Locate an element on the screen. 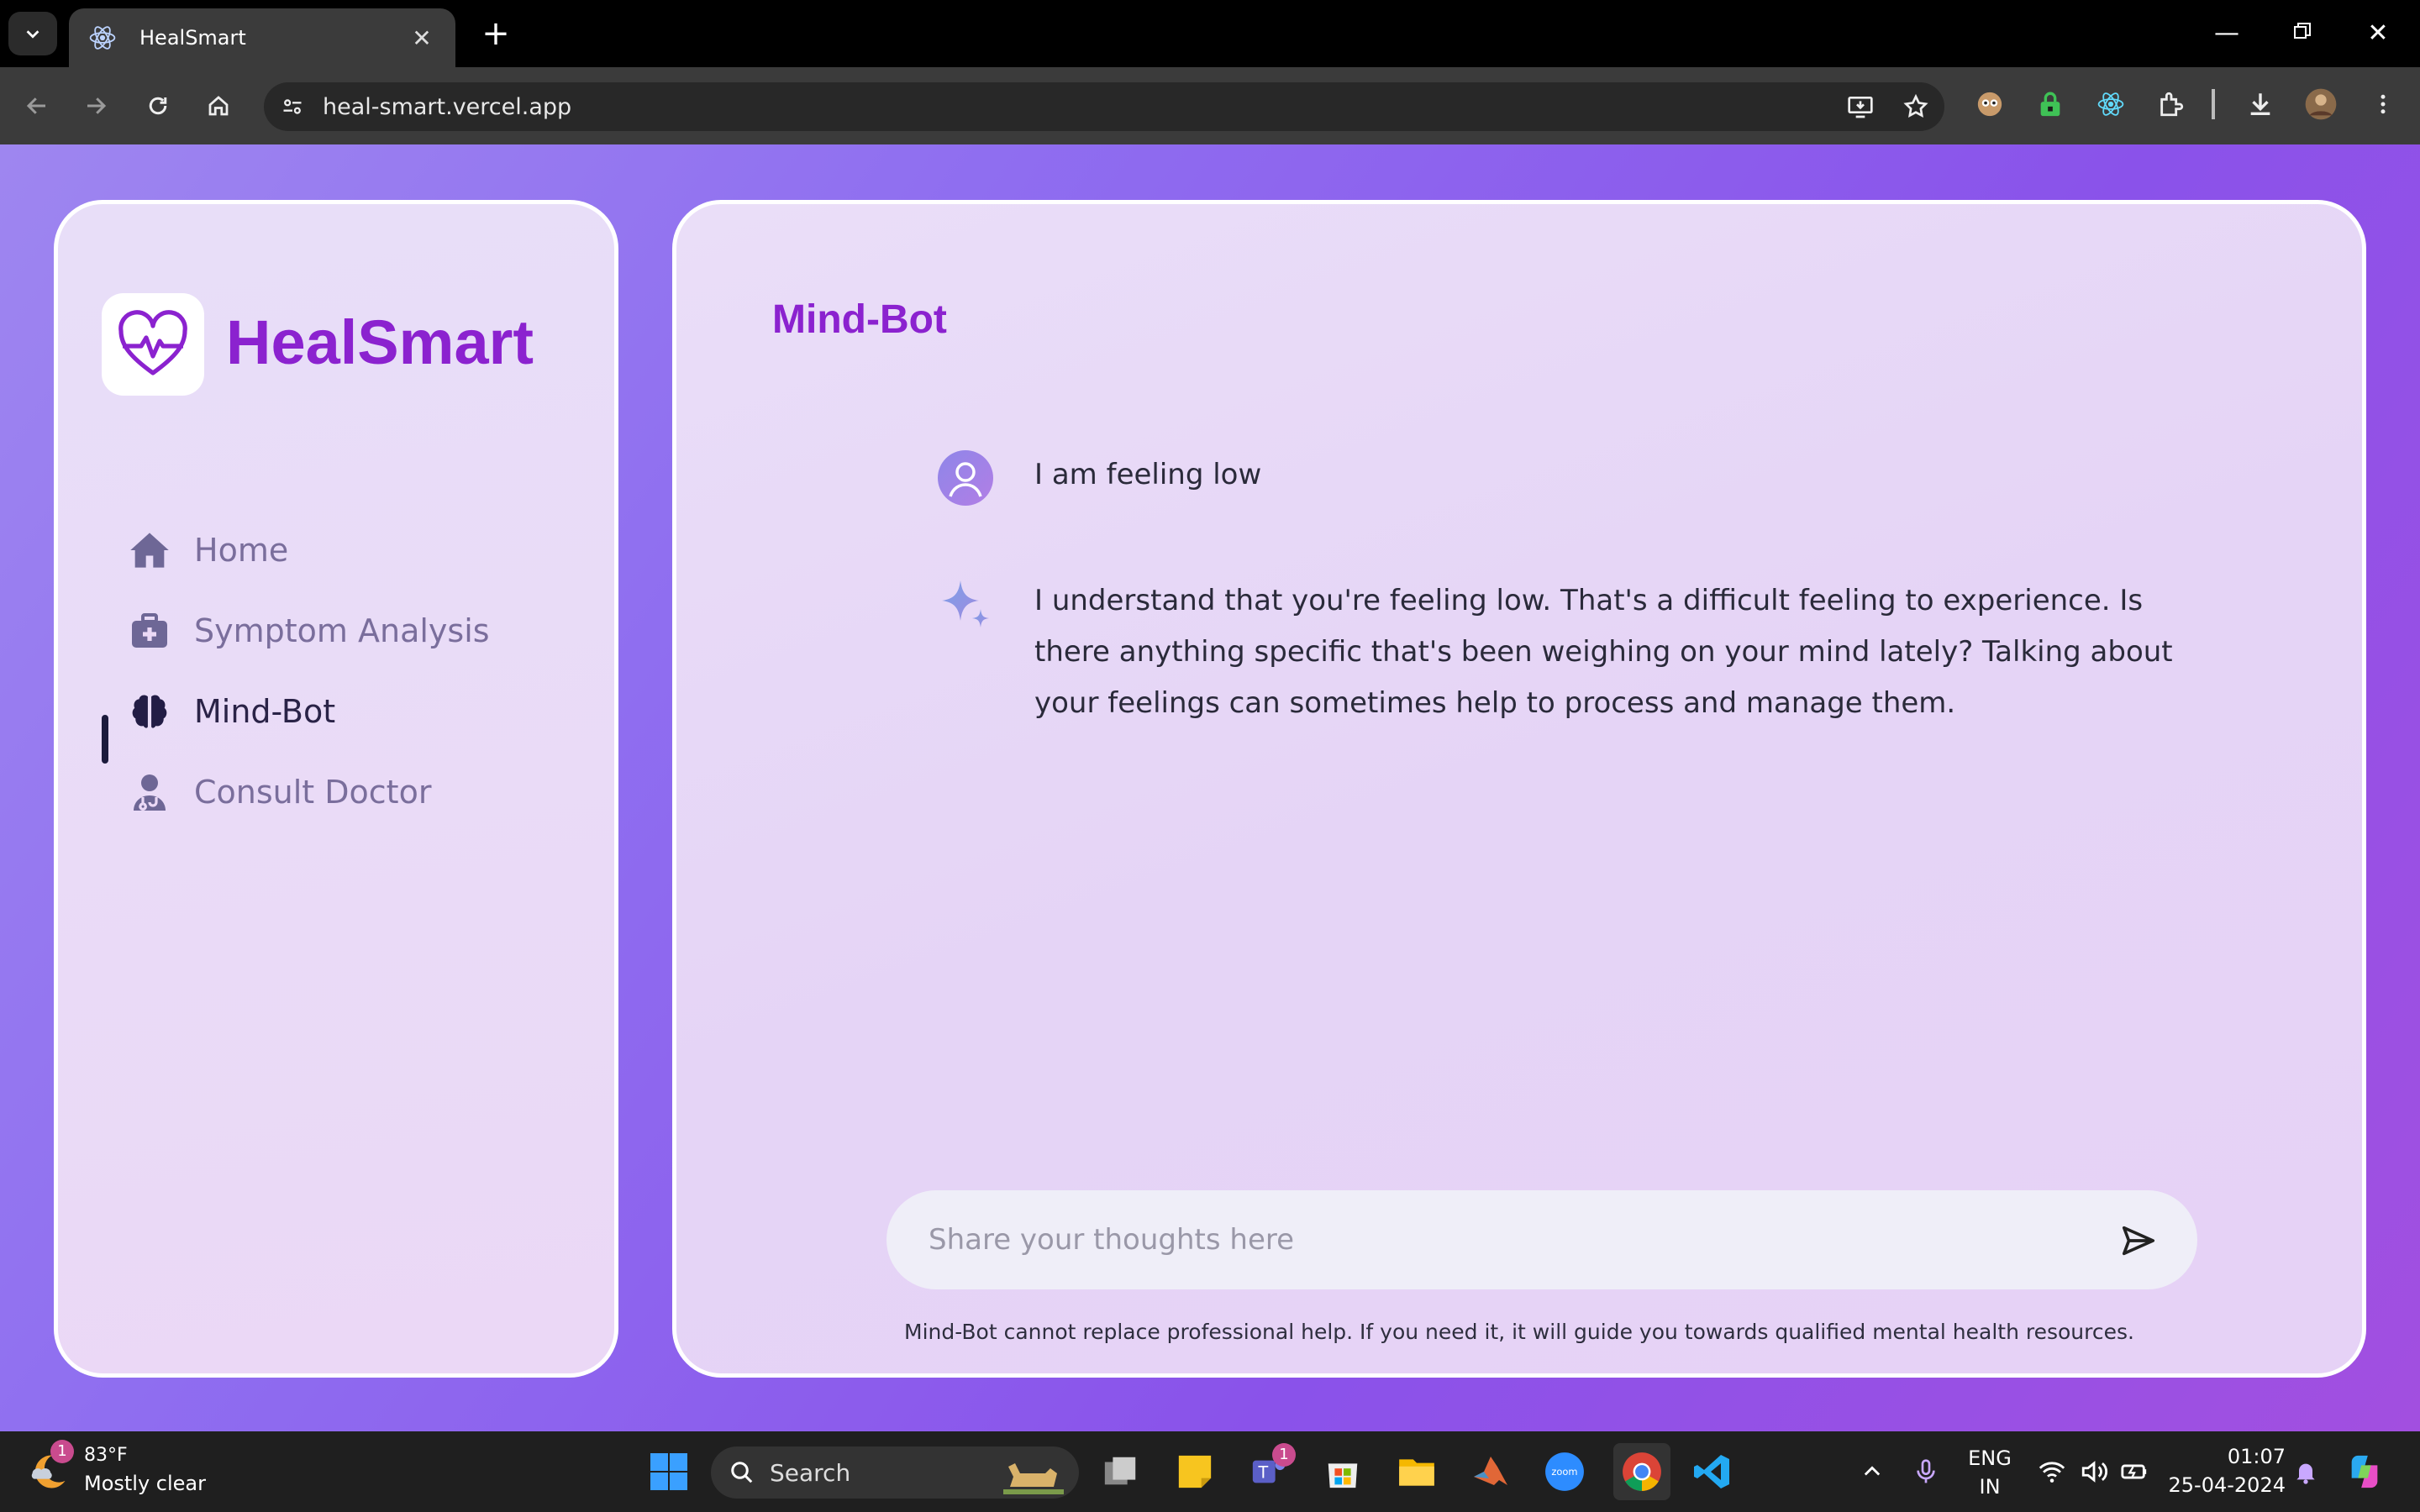 Image resolution: width=2420 pixels, height=1512 pixels. sidebar-item-label: Consult Doctor is located at coordinates (313, 792).